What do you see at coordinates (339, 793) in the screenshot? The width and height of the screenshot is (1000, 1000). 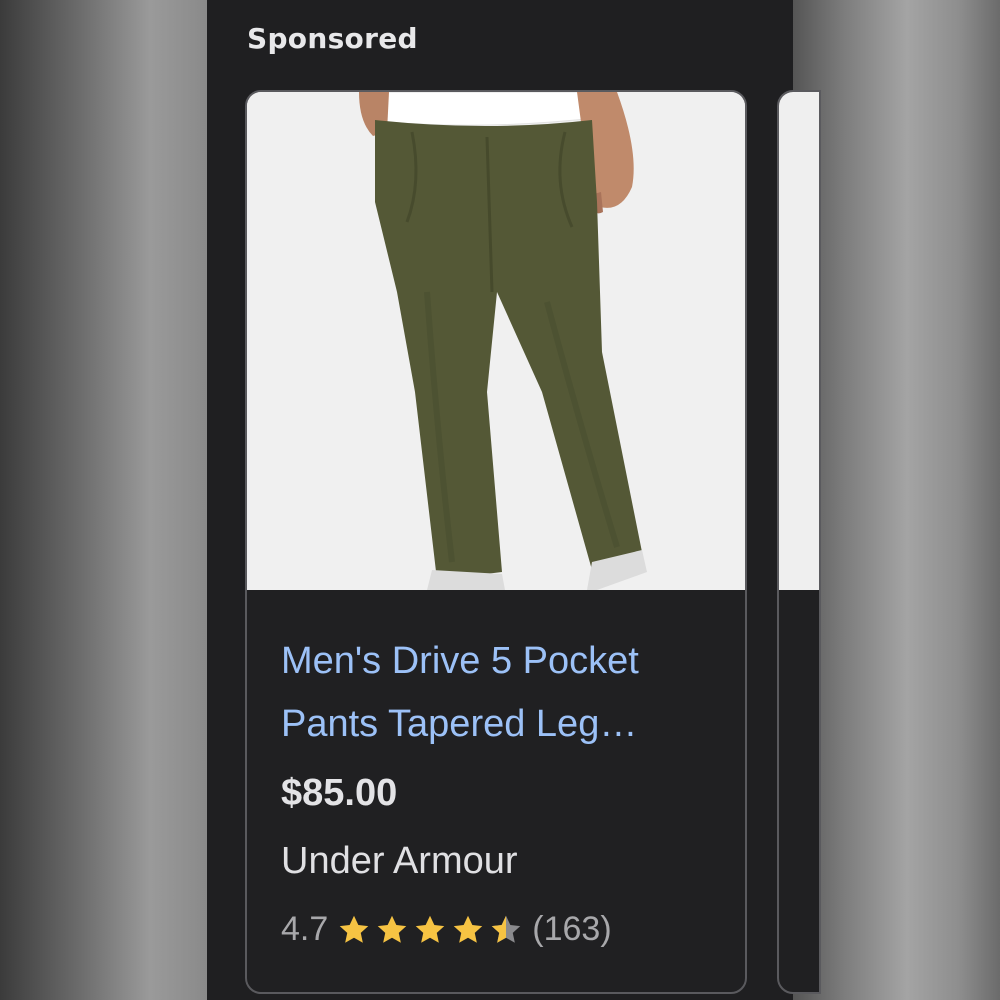 I see `product-price: $85.00` at bounding box center [339, 793].